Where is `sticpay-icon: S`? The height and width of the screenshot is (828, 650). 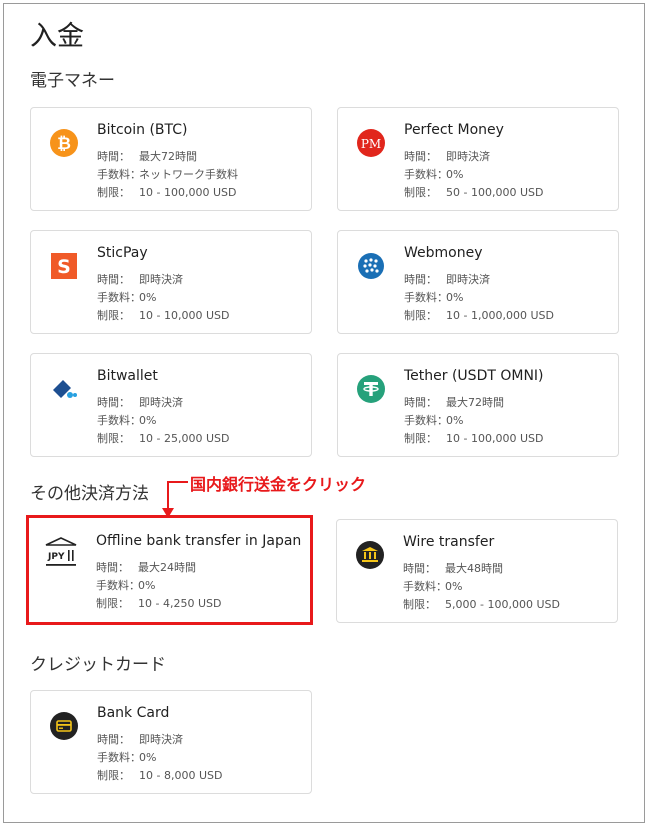 sticpay-icon: S is located at coordinates (64, 266).